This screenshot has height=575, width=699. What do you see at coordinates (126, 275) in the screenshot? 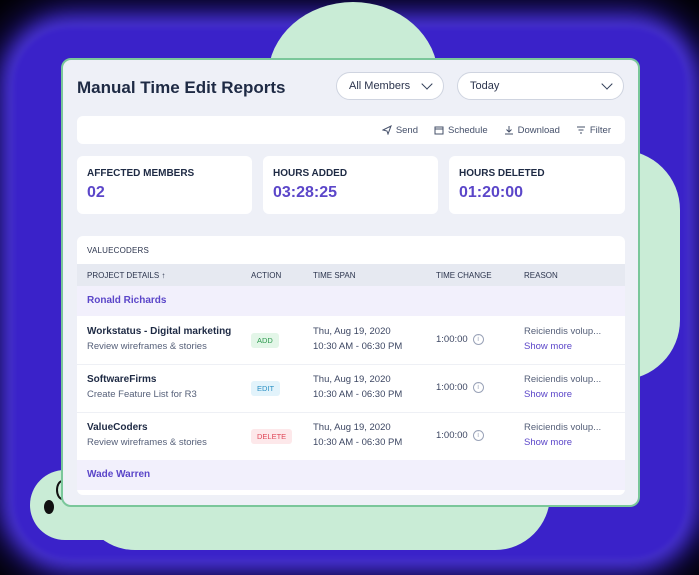
I see `column-project-details: PROJECT DETAILS ↑` at bounding box center [126, 275].